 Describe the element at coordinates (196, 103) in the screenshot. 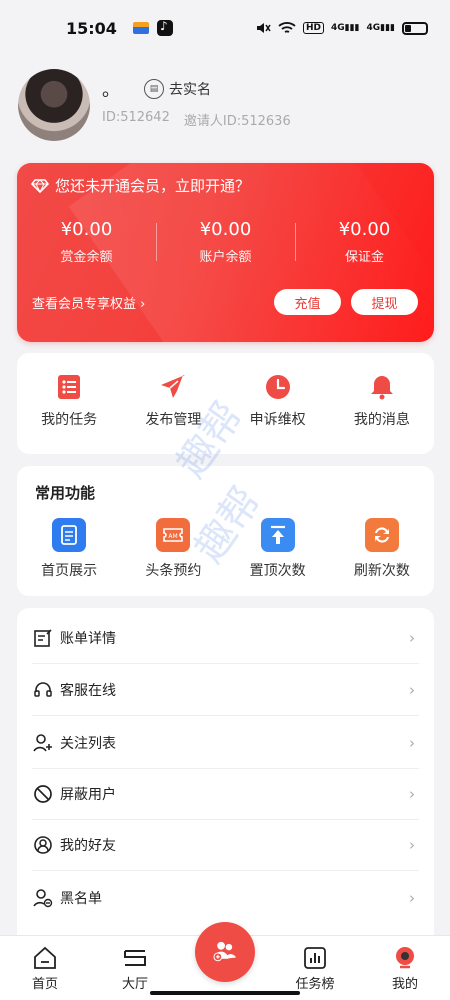

I see `profile-info: 。 ▤ 去实名 ID:512642 邀请人ID:512636` at that location.